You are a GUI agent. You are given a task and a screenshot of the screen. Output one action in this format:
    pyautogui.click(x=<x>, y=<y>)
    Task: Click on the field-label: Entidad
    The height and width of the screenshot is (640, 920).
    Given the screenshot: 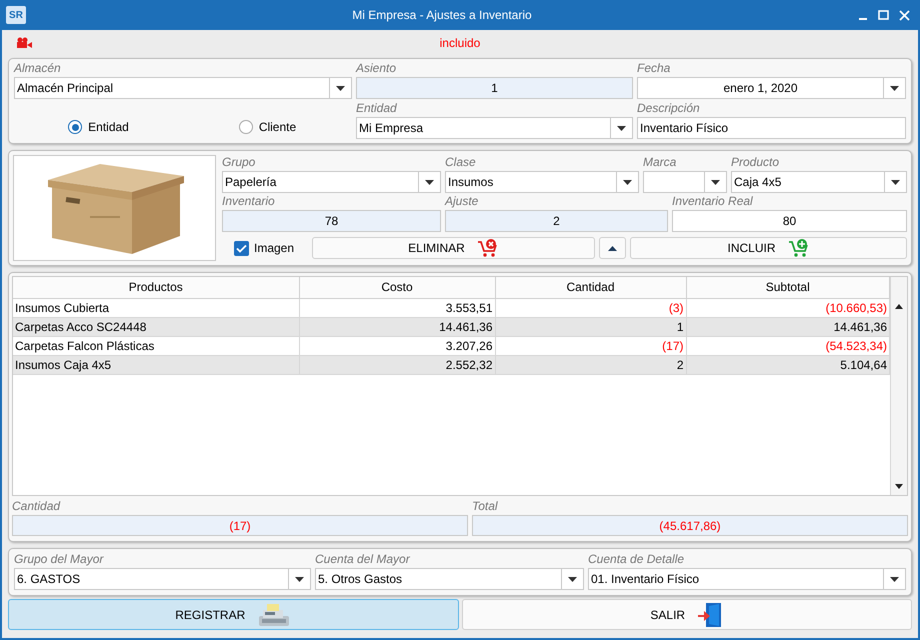 What is the action you would take?
    pyautogui.click(x=377, y=109)
    